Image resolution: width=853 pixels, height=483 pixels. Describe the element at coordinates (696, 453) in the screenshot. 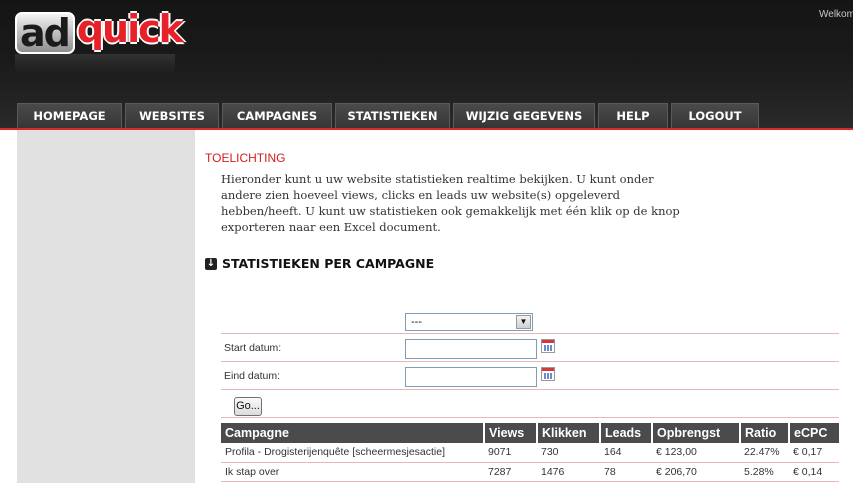

I see `cell-opbrengst: € 123,00` at that location.